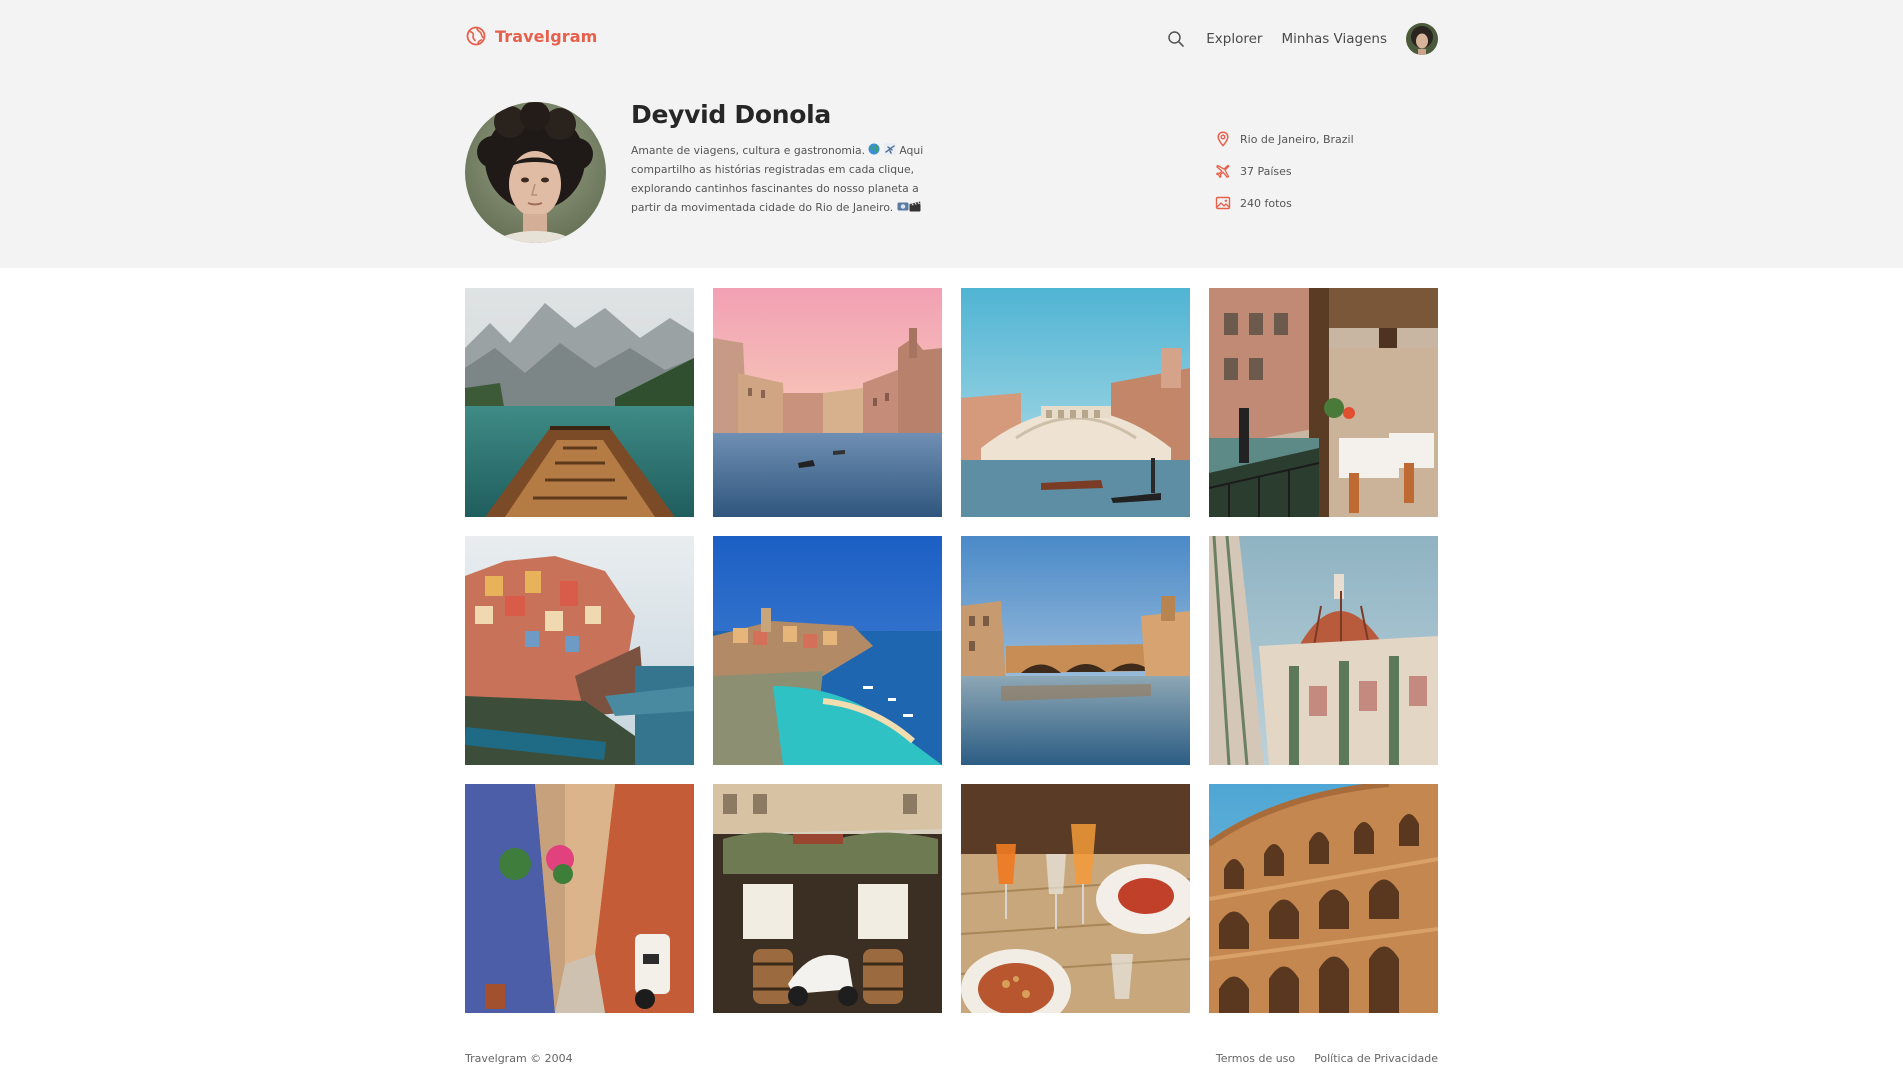 The width and height of the screenshot is (1903, 1079). I want to click on gallery-photo-restaurant-vespa, so click(827, 898).